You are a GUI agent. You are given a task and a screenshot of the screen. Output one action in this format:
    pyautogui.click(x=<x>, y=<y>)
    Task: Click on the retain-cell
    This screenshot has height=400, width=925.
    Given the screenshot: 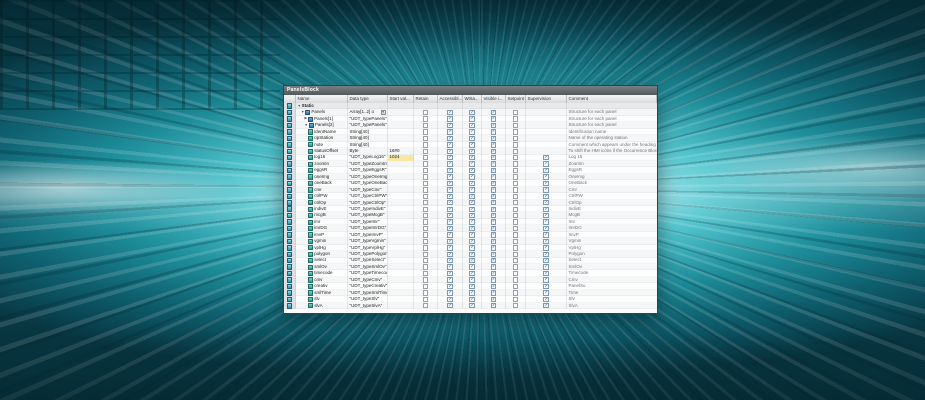 What is the action you would take?
    pyautogui.click(x=426, y=305)
    